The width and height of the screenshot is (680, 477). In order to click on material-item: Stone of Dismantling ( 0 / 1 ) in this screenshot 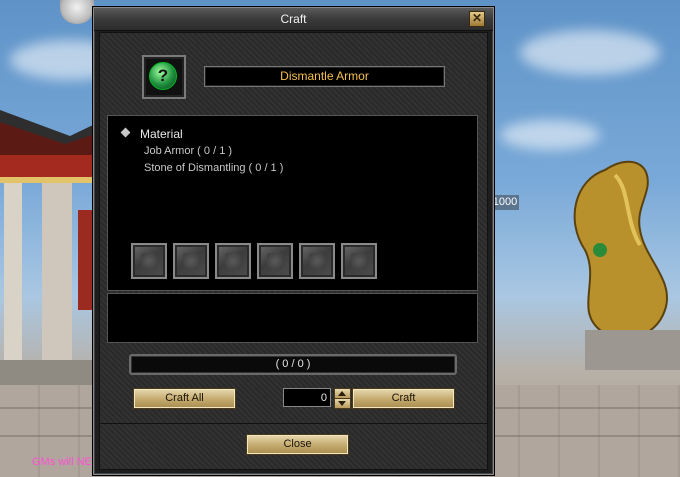, I will do `click(214, 168)`.